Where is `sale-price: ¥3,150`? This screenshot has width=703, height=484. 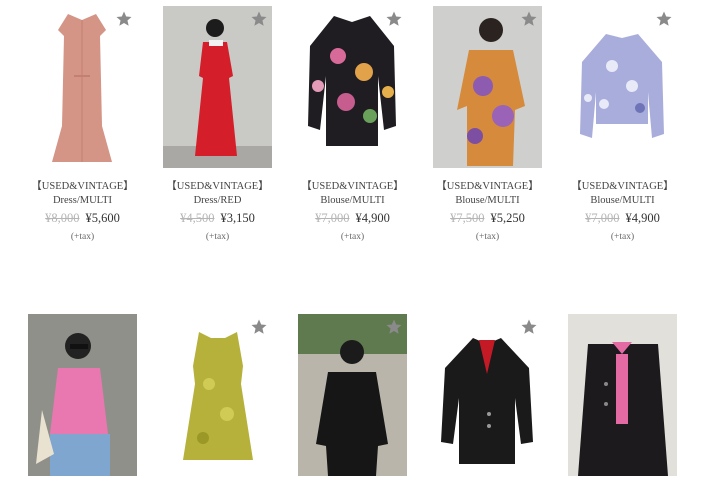
sale-price: ¥3,150 is located at coordinates (237, 218).